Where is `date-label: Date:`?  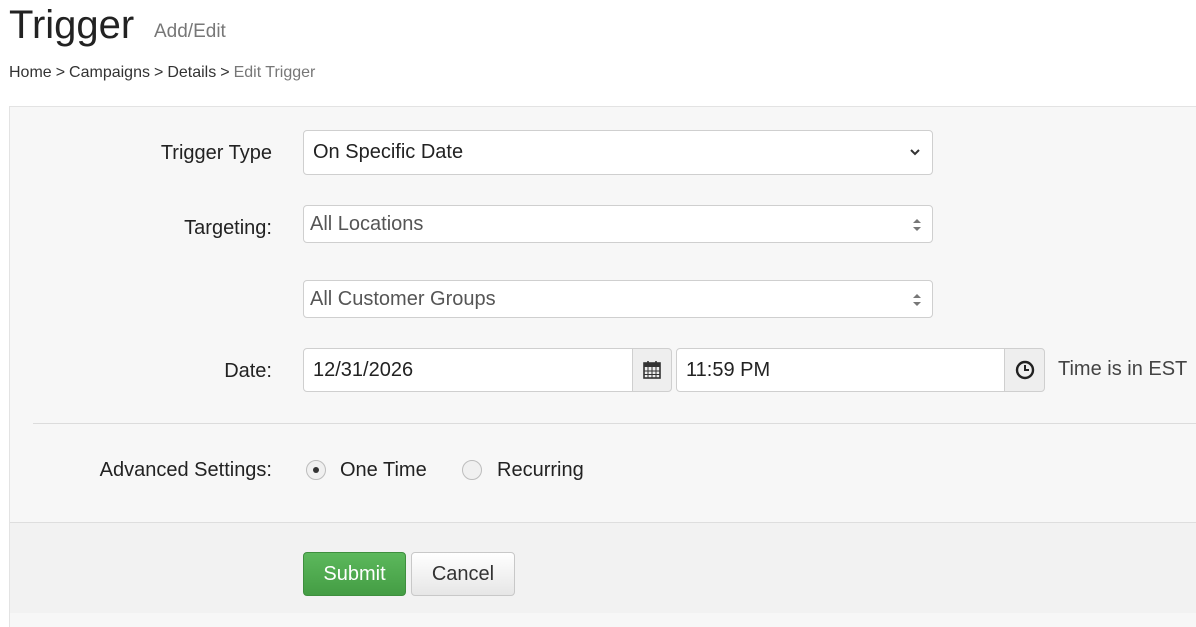 date-label: Date: is located at coordinates (248, 371).